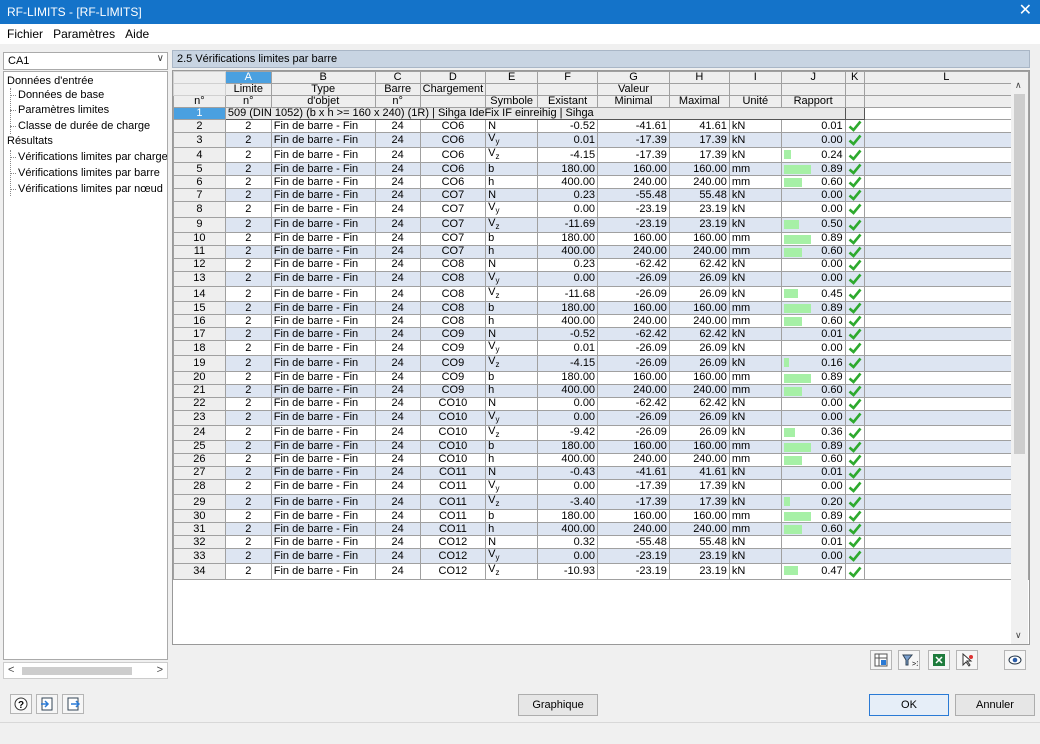  I want to click on tree-group-input: Données d'entrée, so click(50, 81).